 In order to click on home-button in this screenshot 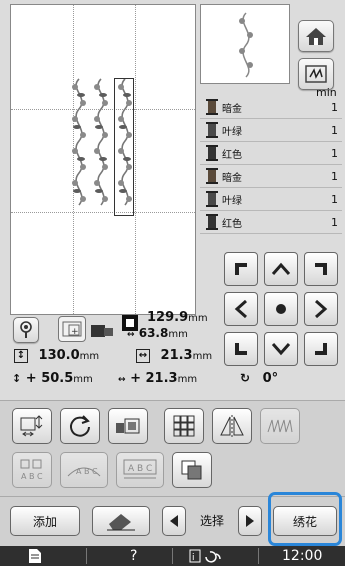, I will do `click(316, 36)`.